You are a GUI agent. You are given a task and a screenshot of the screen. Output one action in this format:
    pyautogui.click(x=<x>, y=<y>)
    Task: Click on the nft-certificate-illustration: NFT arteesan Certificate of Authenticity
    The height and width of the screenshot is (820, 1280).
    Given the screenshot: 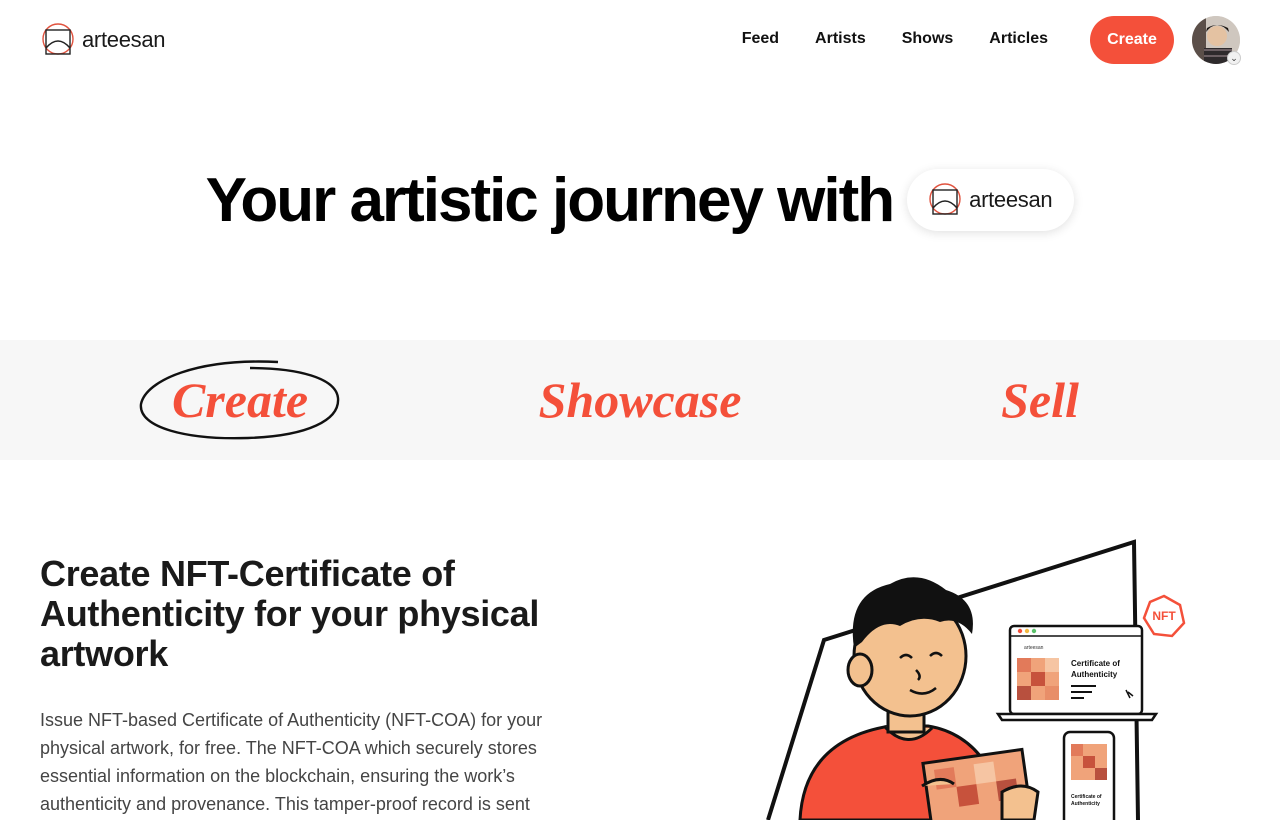 What is the action you would take?
    pyautogui.click(x=976, y=679)
    